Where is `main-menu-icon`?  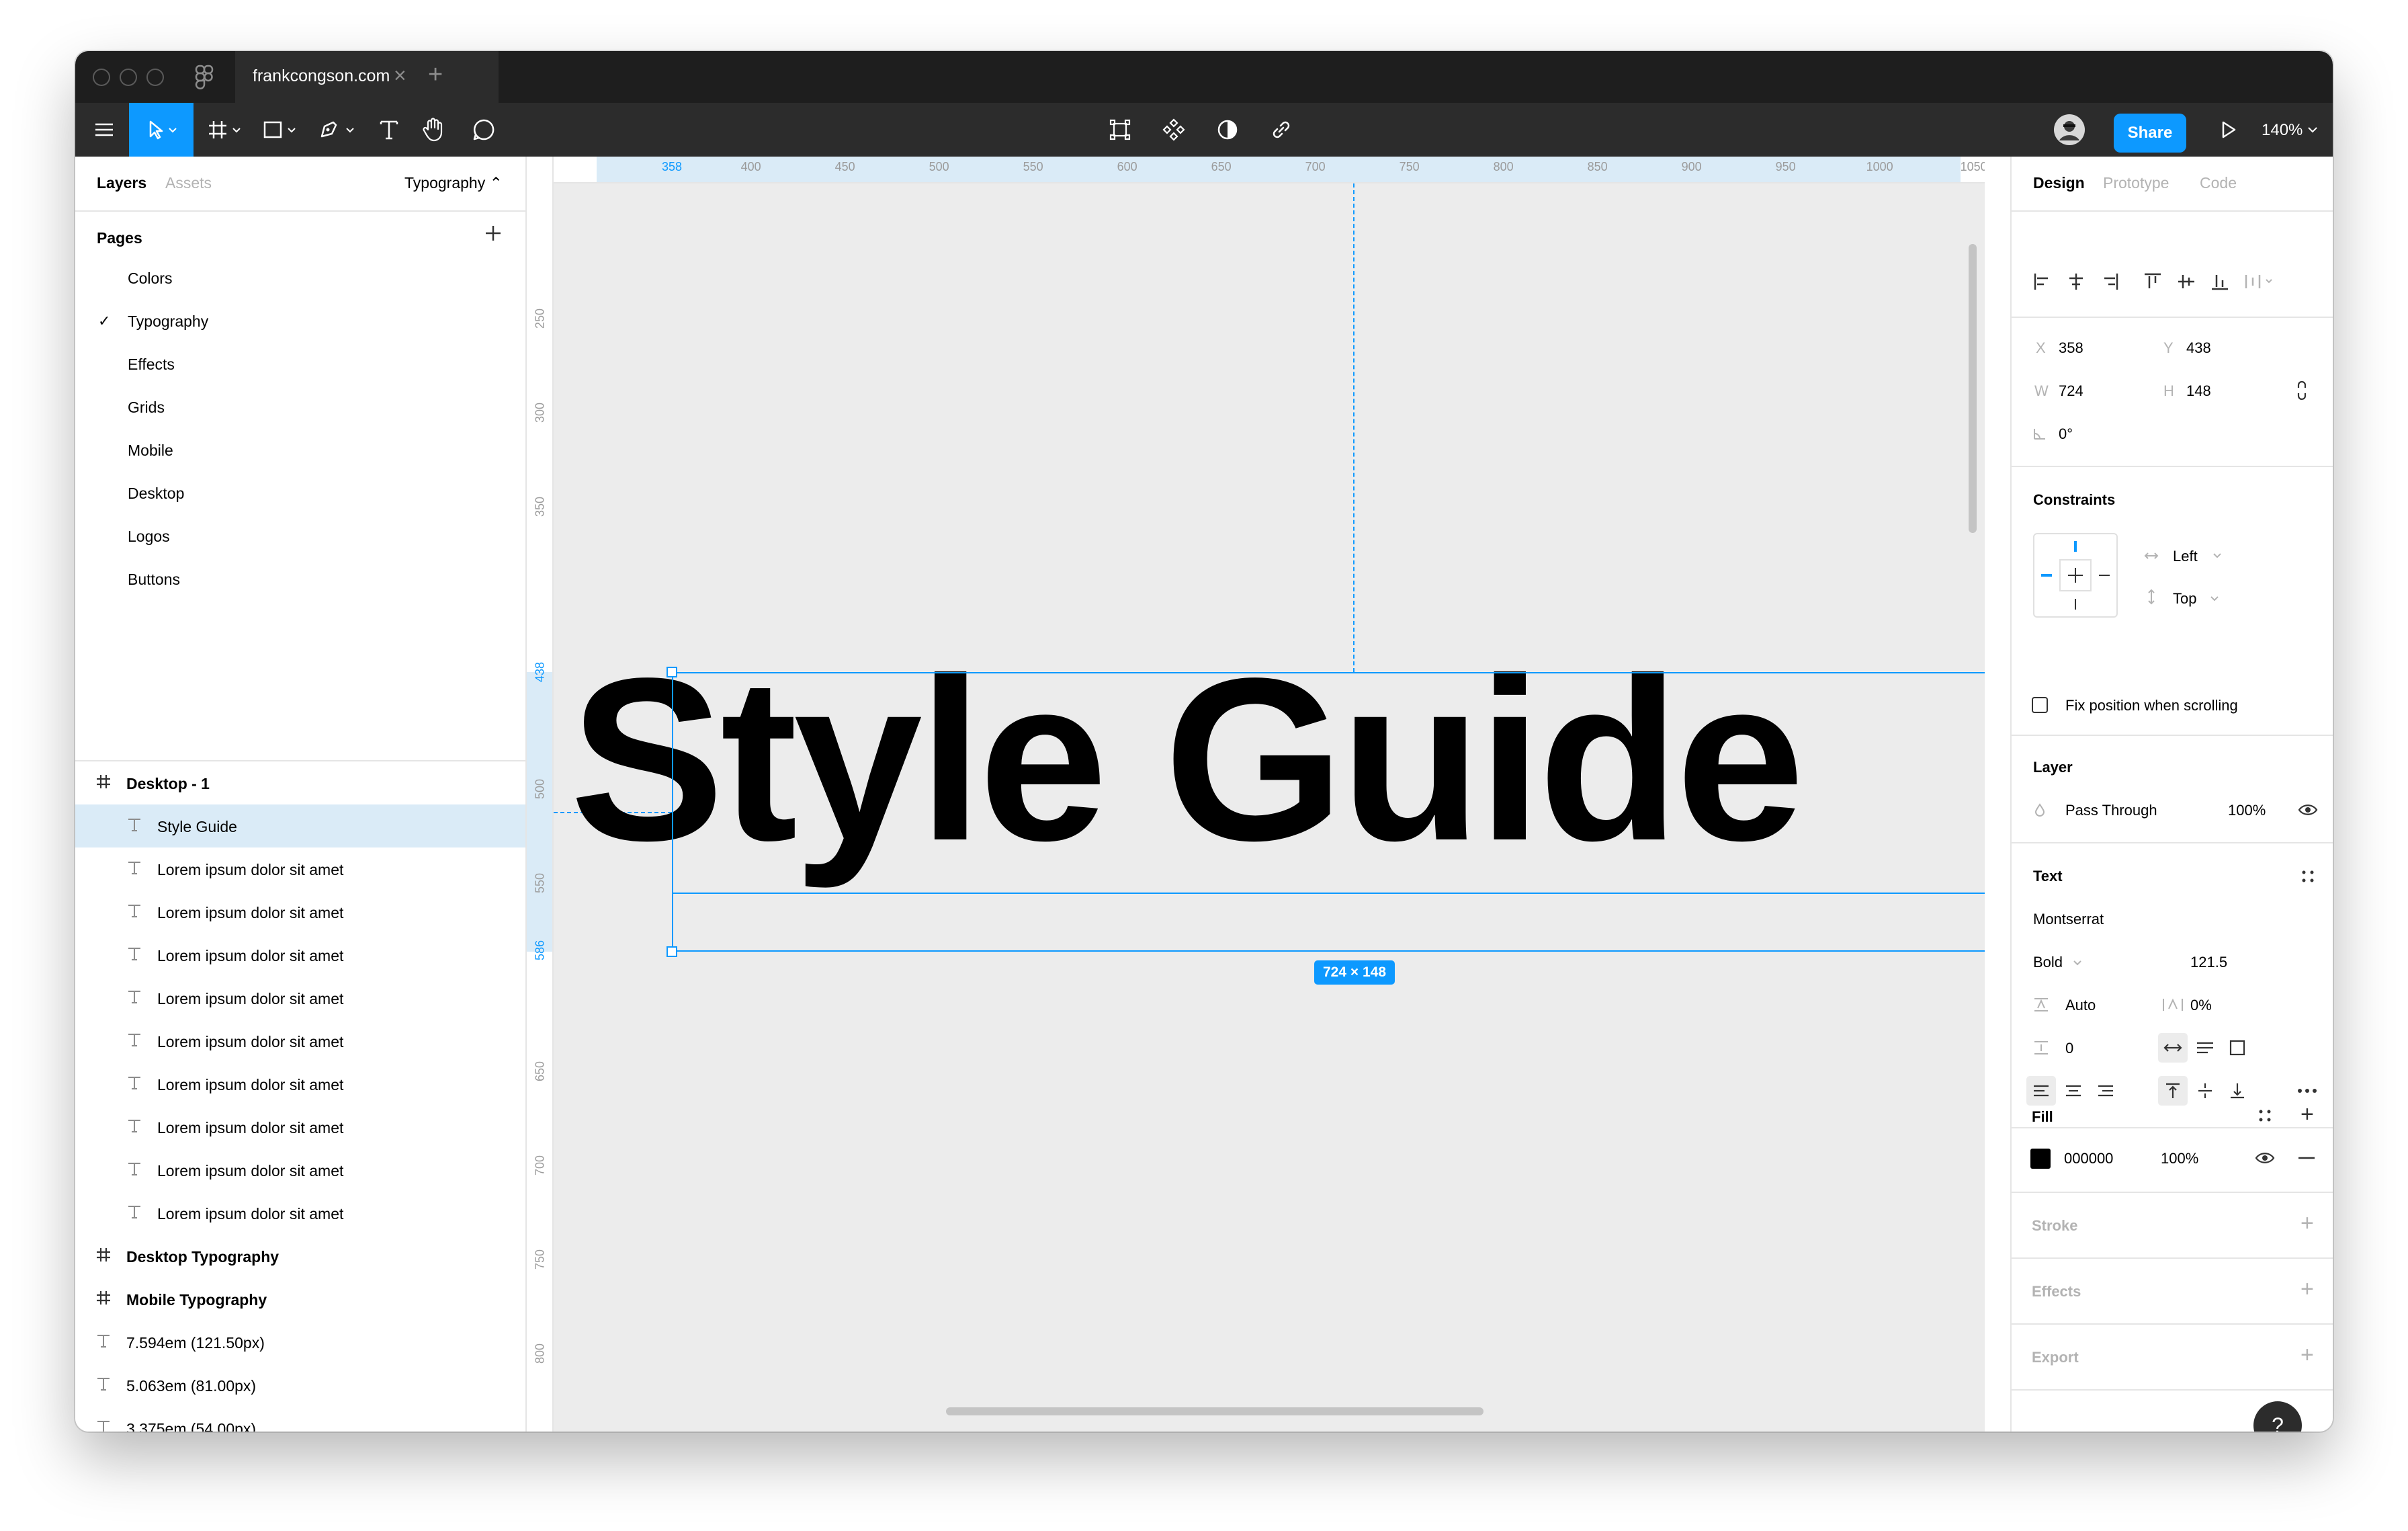 main-menu-icon is located at coordinates (104, 130).